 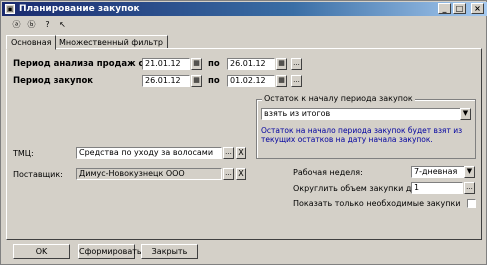 I want to click on only-needed-label: Показать только необходимые закупки, so click(x=377, y=203).